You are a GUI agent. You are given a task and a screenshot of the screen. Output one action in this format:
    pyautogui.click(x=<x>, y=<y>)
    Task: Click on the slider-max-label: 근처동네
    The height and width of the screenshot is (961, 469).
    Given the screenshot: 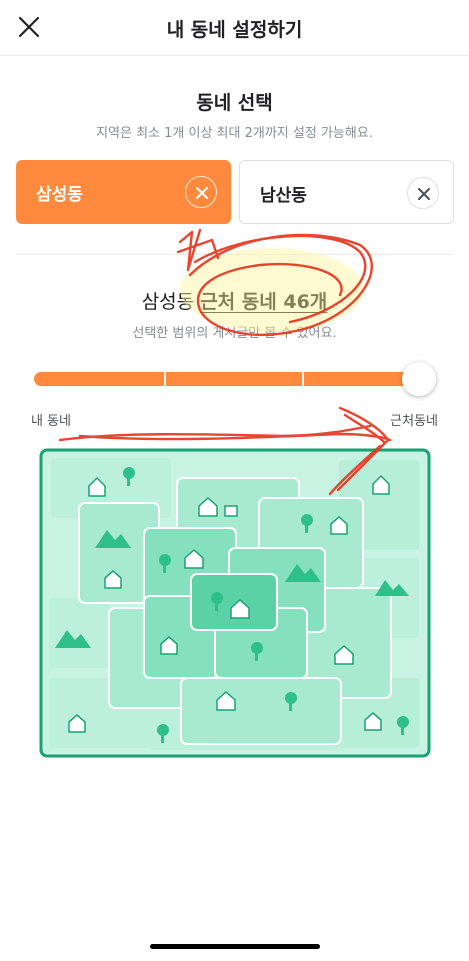 What is the action you would take?
    pyautogui.click(x=414, y=421)
    